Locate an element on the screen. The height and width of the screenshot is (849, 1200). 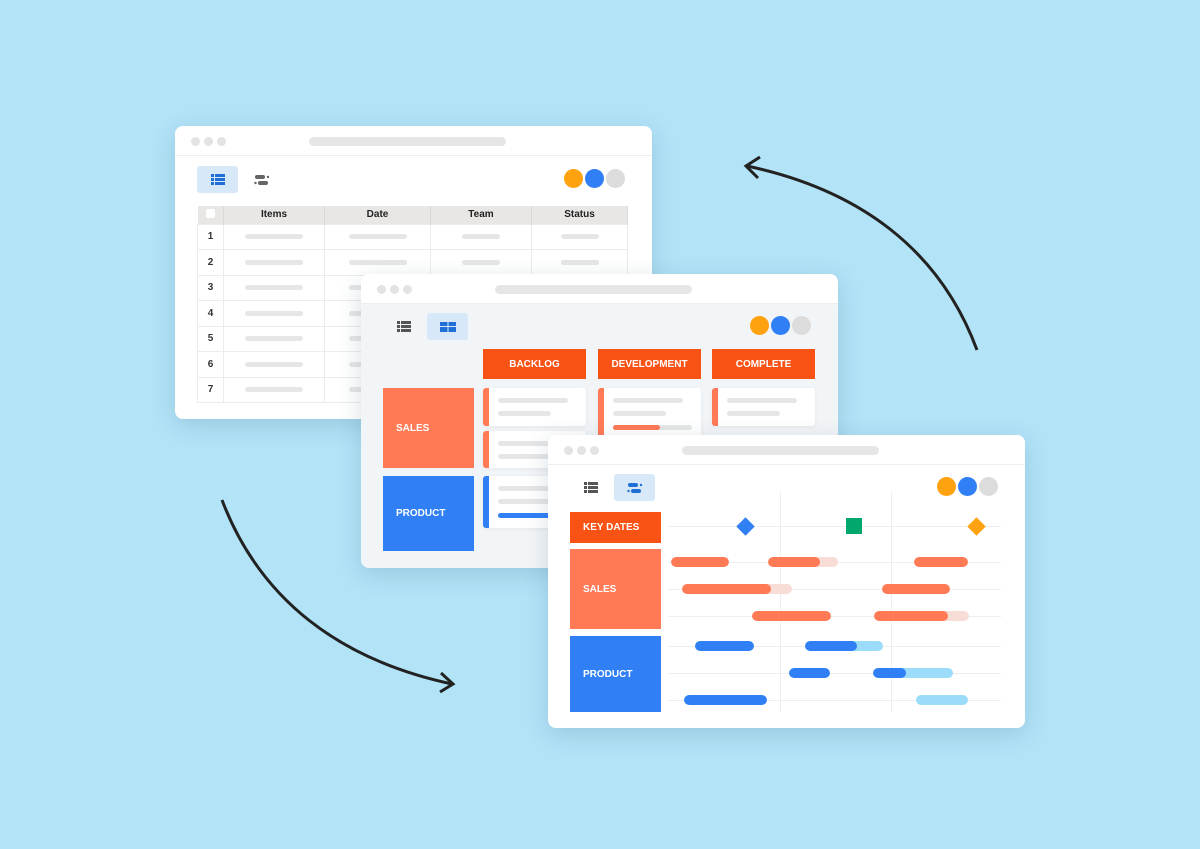
column-header-team: Team is located at coordinates (481, 215).